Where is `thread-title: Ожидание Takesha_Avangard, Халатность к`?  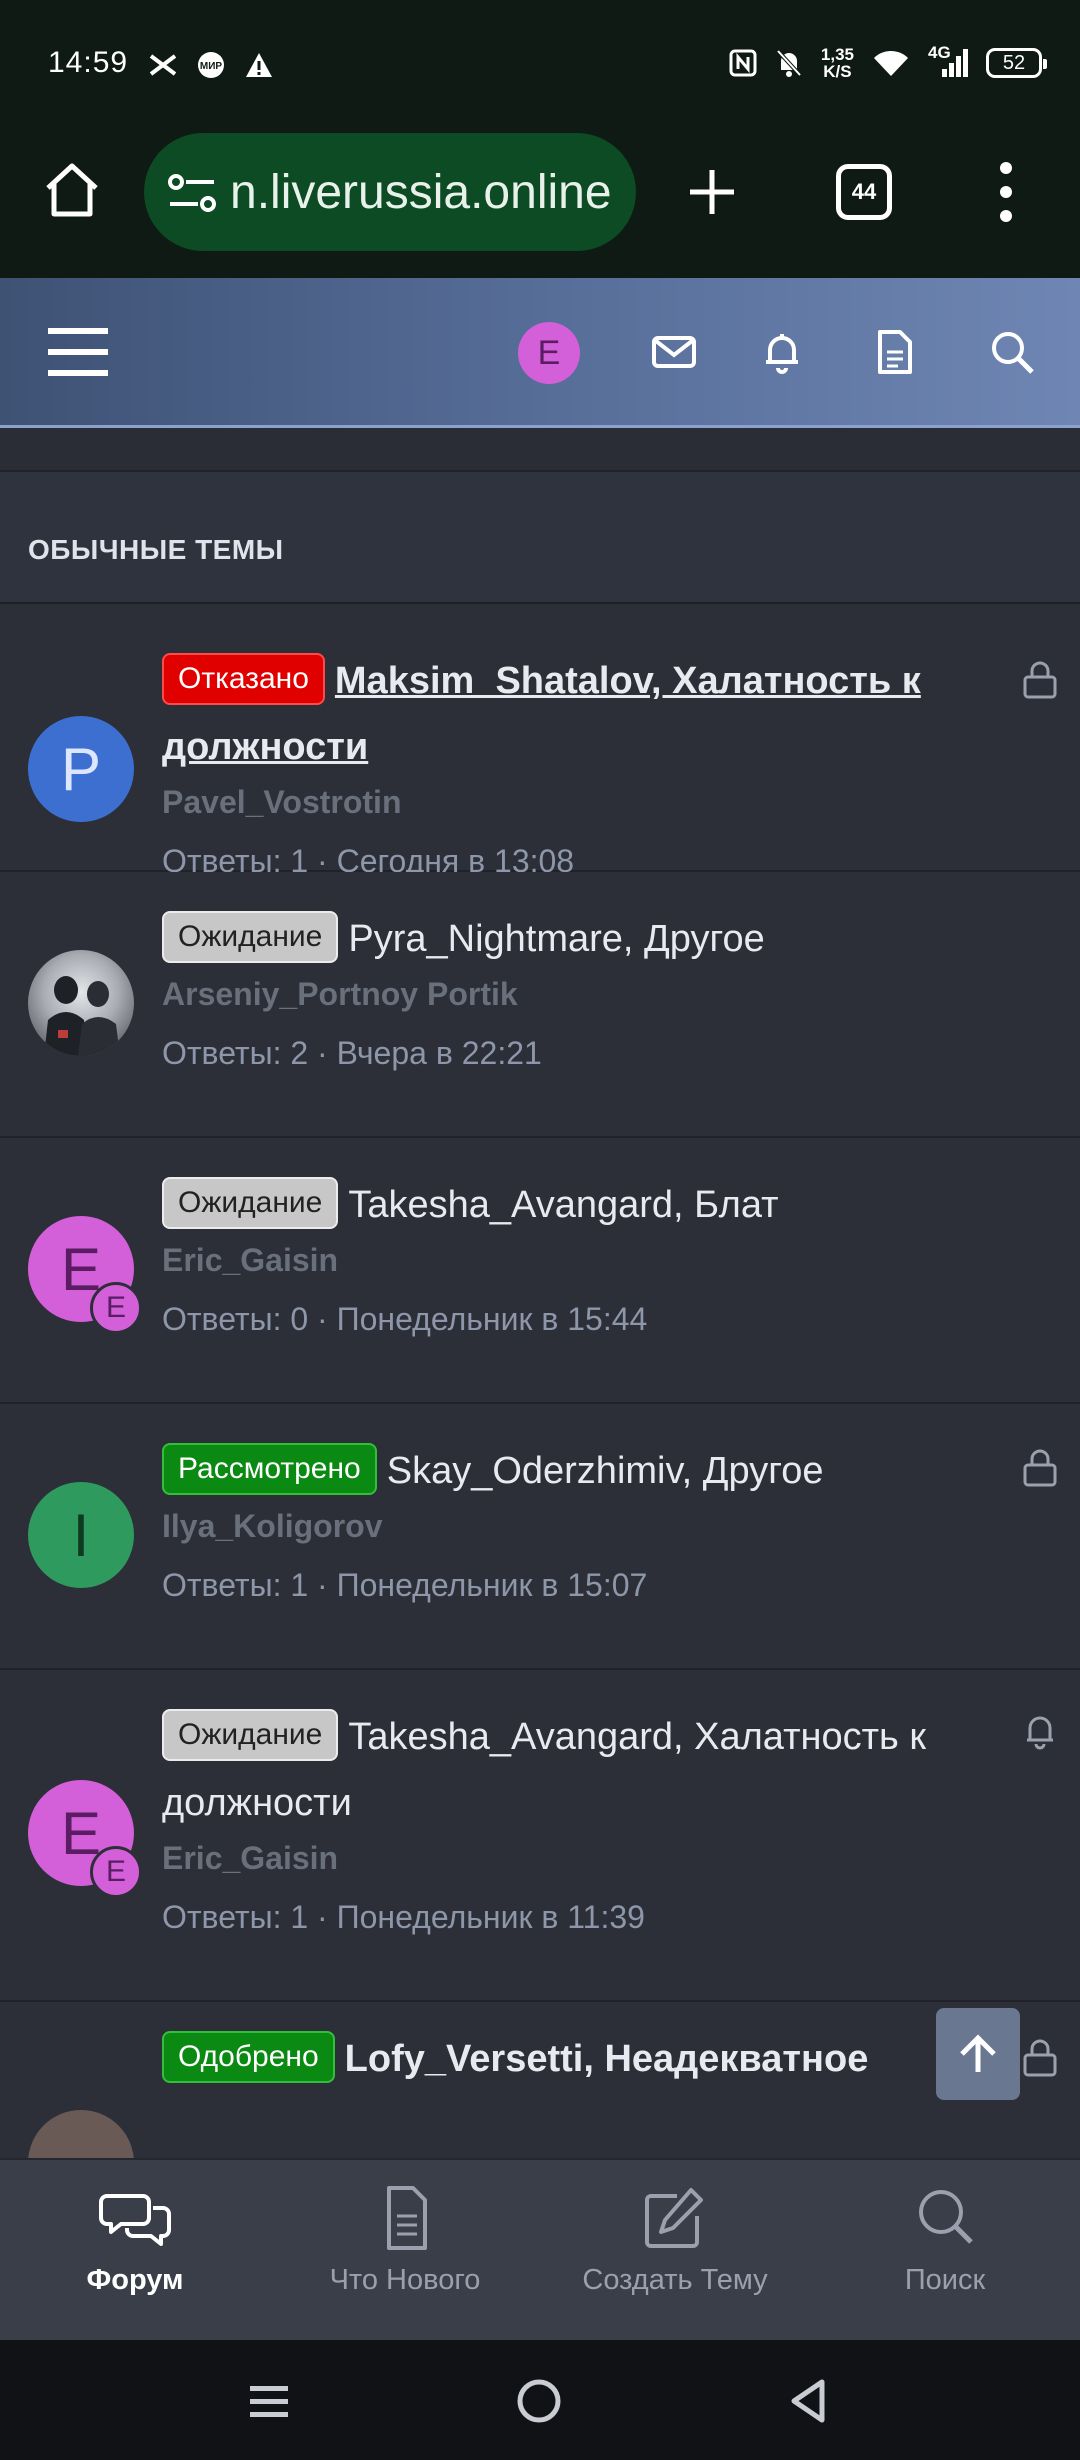 thread-title: Ожидание Takesha_Avangard, Халатность к is located at coordinates (582, 1737).